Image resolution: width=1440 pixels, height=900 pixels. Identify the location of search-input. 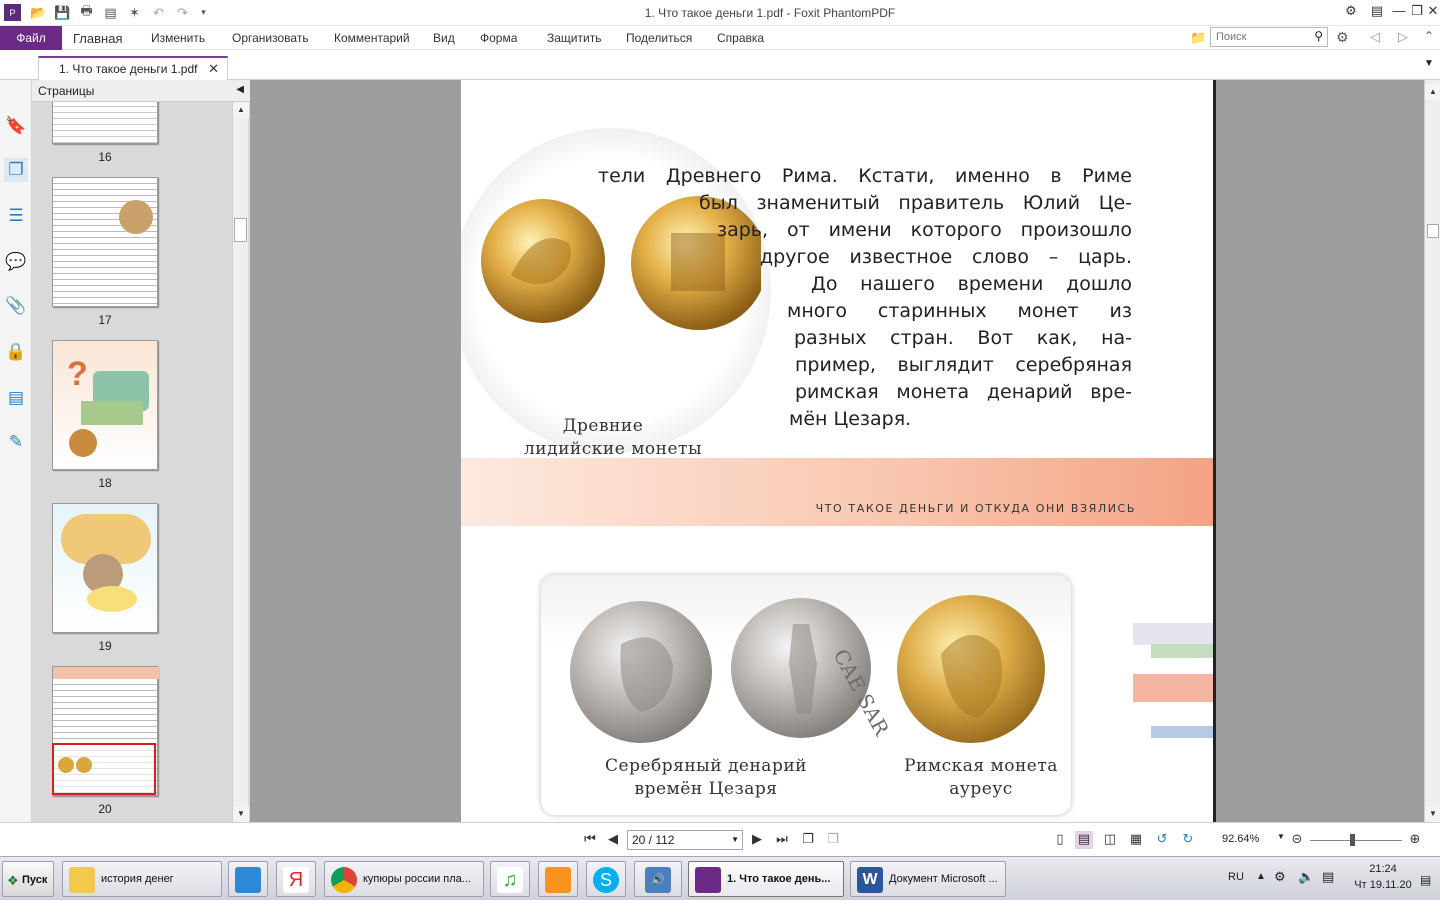
(1259, 37).